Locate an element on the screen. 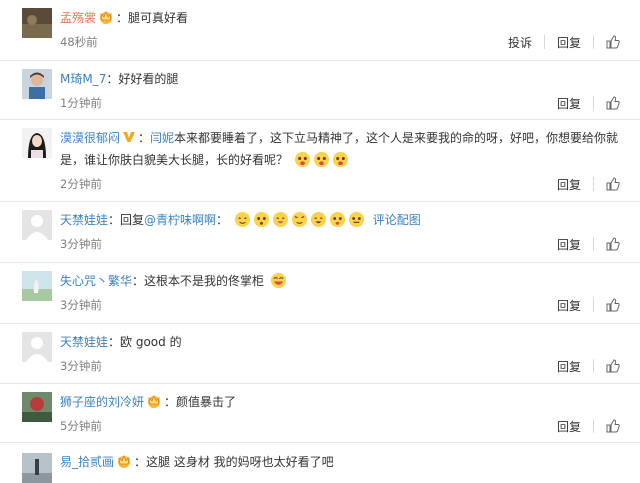 The width and height of the screenshot is (640, 483). comment-text: ：欧 good 的 is located at coordinates (145, 342).